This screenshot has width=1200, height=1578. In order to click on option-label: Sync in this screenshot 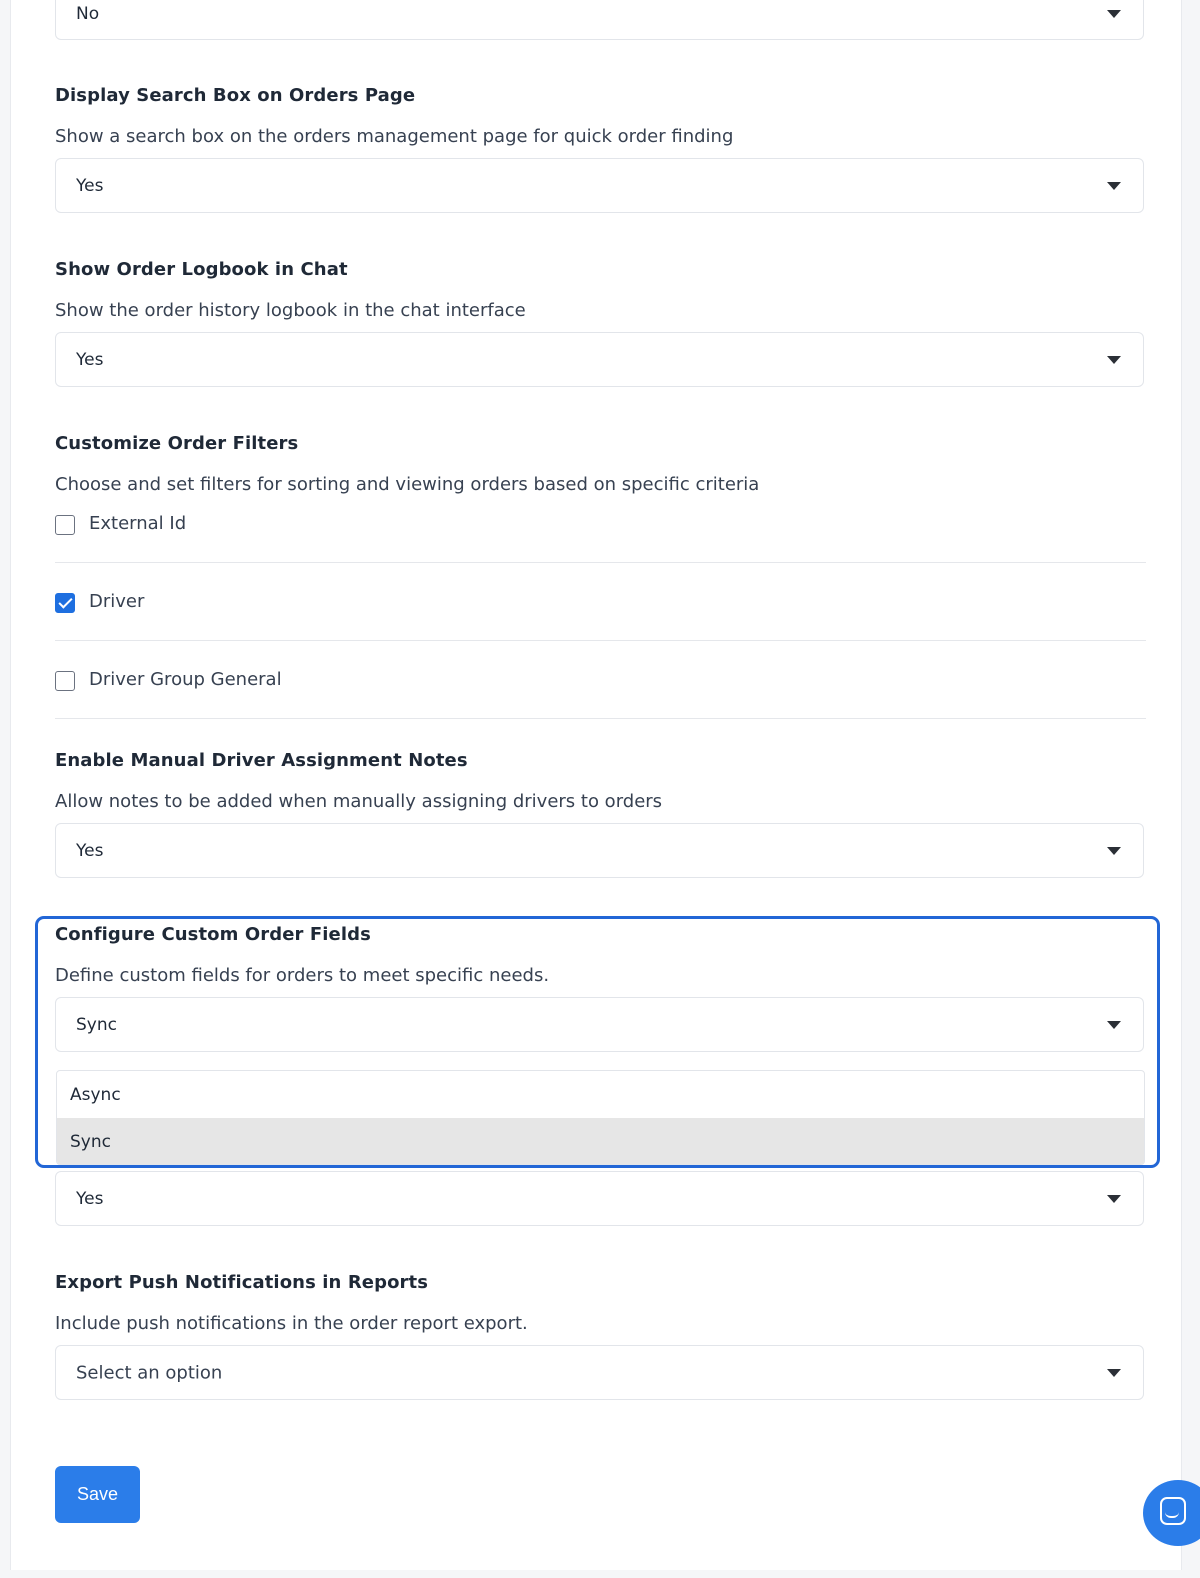, I will do `click(90, 1141)`.